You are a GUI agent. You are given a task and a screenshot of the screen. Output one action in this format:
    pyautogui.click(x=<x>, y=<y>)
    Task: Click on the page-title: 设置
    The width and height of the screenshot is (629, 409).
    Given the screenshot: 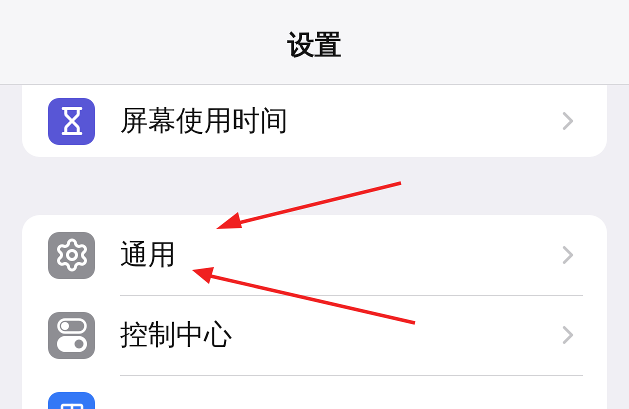 What is the action you would take?
    pyautogui.click(x=315, y=46)
    